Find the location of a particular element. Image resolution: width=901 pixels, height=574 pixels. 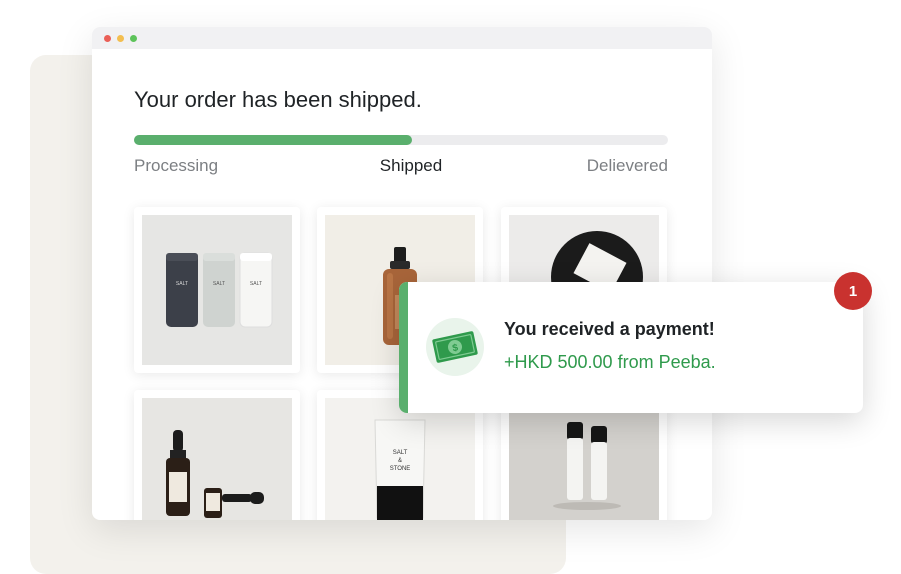

product-tile-deodorant: SALT SALT SALT is located at coordinates (217, 290).